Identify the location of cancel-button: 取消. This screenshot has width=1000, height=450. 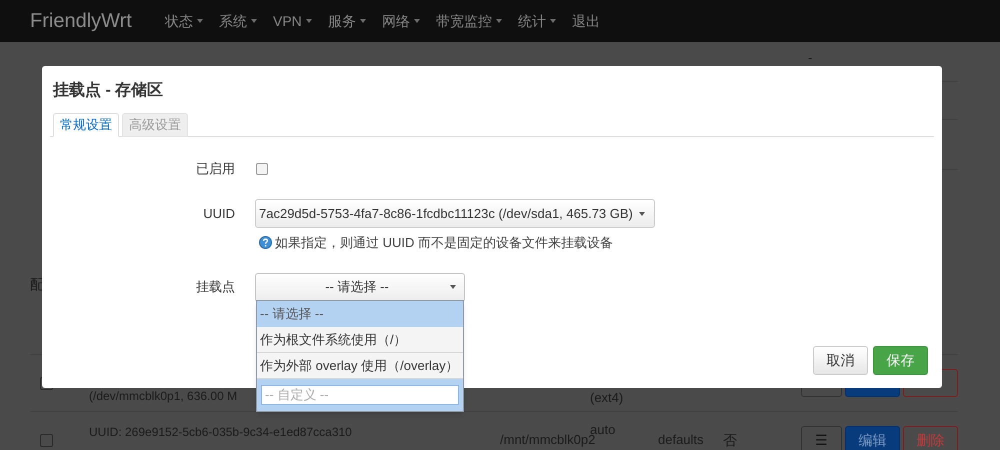
(840, 360).